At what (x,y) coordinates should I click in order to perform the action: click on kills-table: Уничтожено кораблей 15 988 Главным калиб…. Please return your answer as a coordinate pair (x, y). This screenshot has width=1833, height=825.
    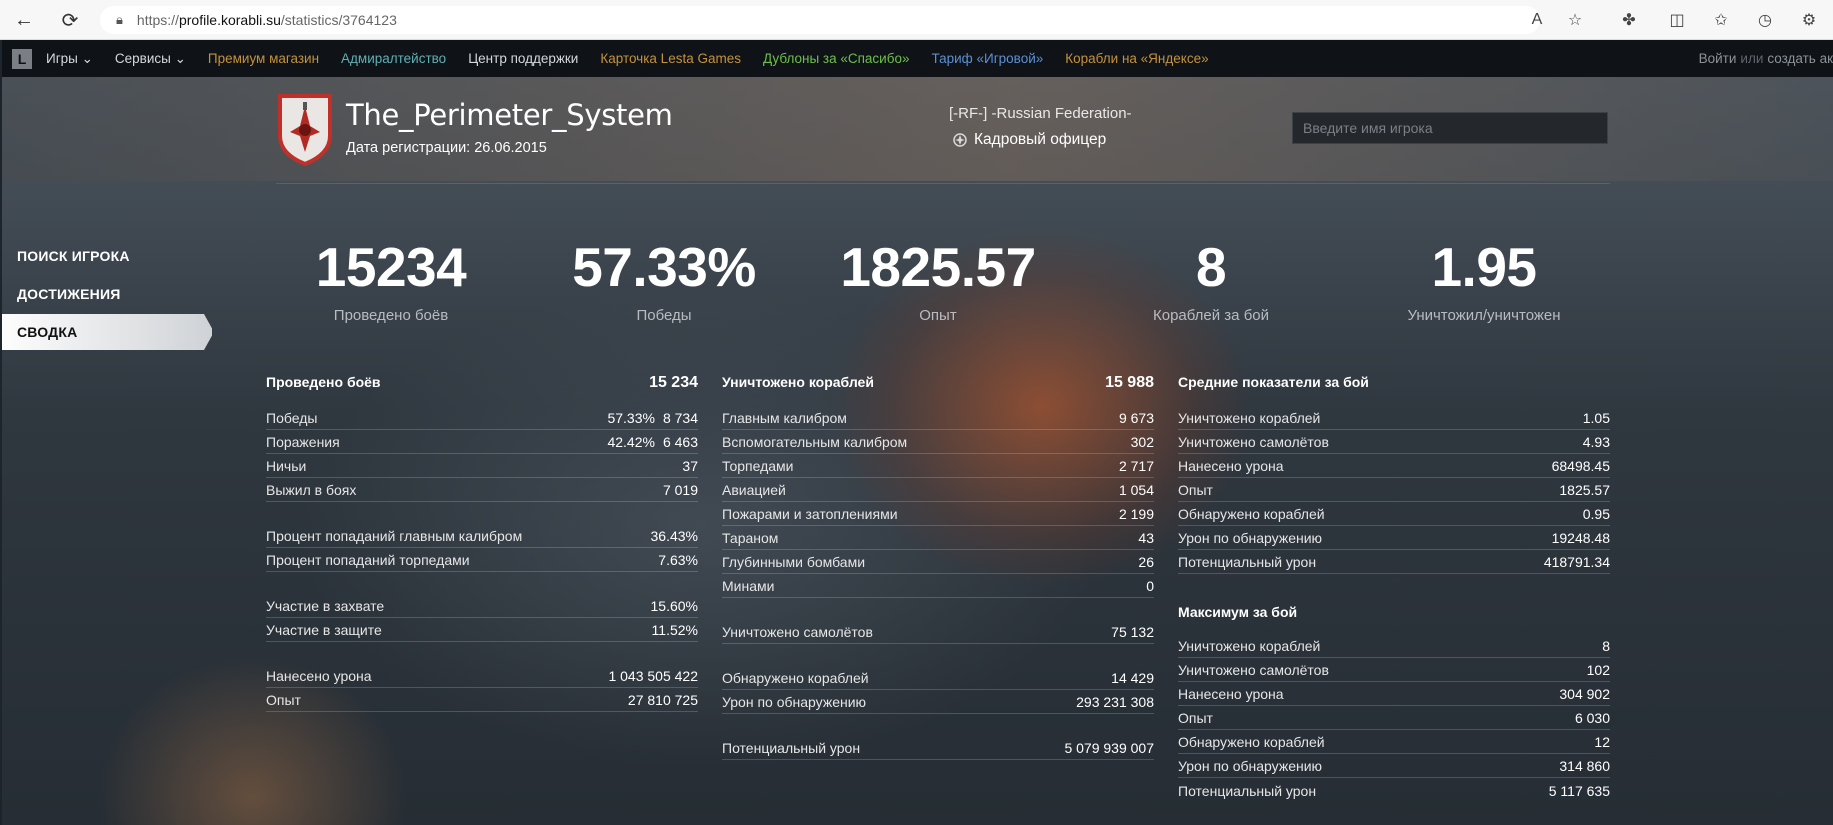
    Looking at the image, I should click on (938, 567).